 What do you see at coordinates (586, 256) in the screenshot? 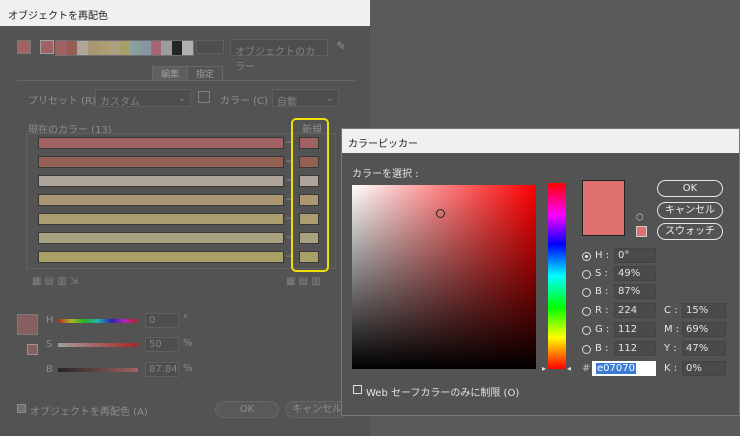
I see `h-radio` at bounding box center [586, 256].